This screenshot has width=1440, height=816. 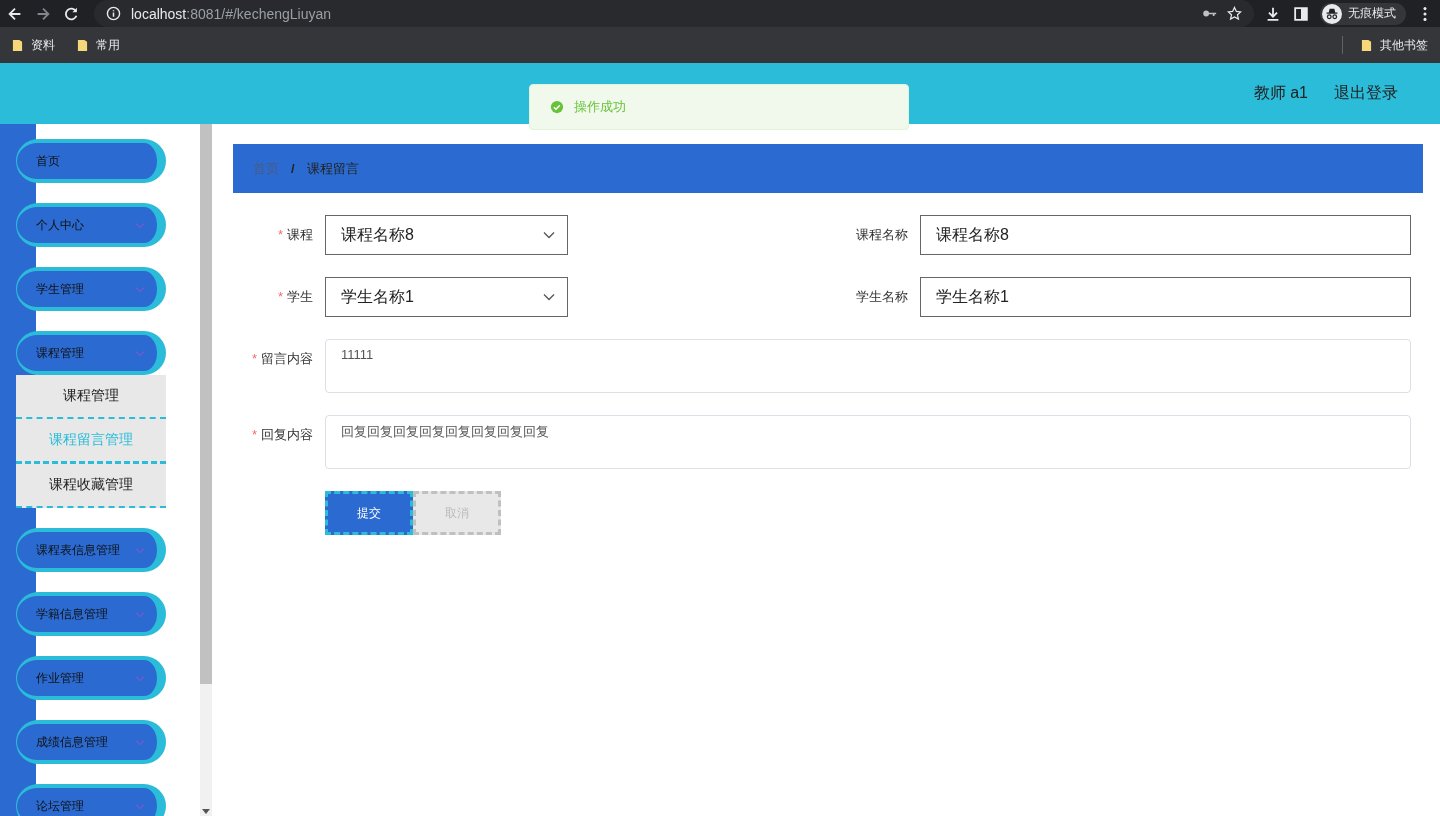 What do you see at coordinates (1332, 13) in the screenshot?
I see `incognito-icon` at bounding box center [1332, 13].